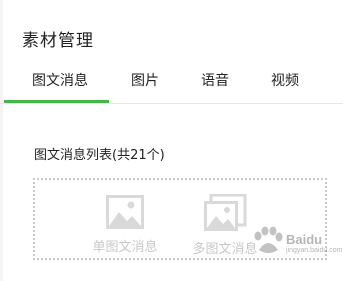 The image size is (343, 281). What do you see at coordinates (125, 214) in the screenshot?
I see `image-placeholder-icon` at bounding box center [125, 214].